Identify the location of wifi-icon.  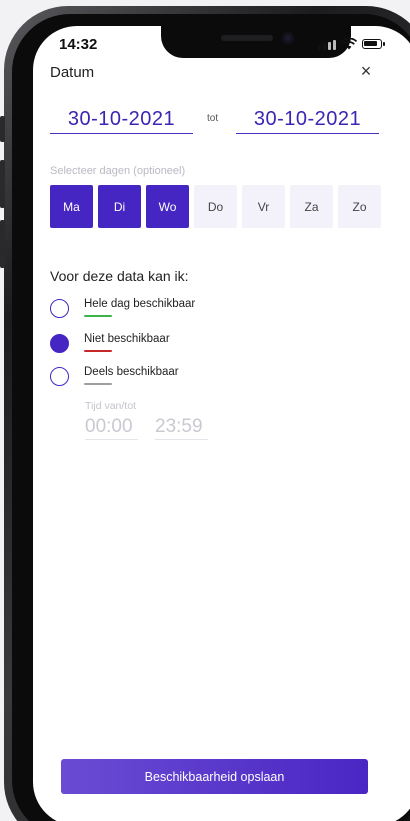
(349, 44).